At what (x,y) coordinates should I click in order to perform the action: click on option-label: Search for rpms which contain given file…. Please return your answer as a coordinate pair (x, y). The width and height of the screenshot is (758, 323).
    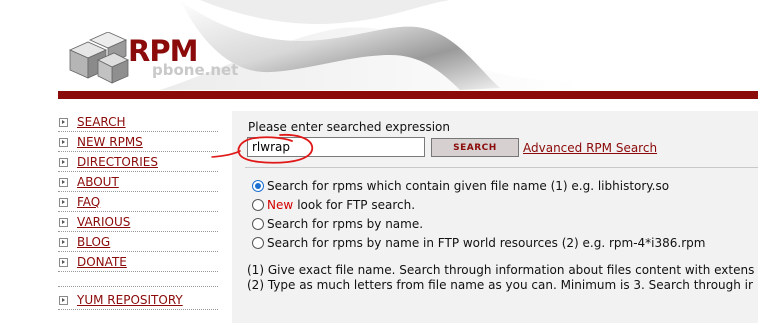
    Looking at the image, I should click on (468, 186).